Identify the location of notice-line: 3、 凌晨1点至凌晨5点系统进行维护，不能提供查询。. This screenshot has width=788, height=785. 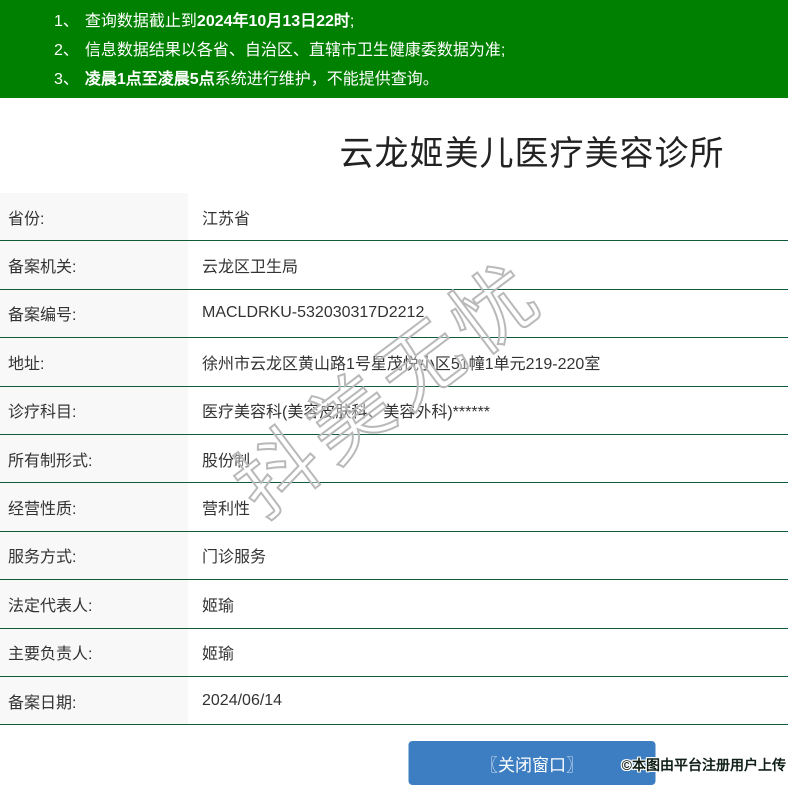
(416, 79).